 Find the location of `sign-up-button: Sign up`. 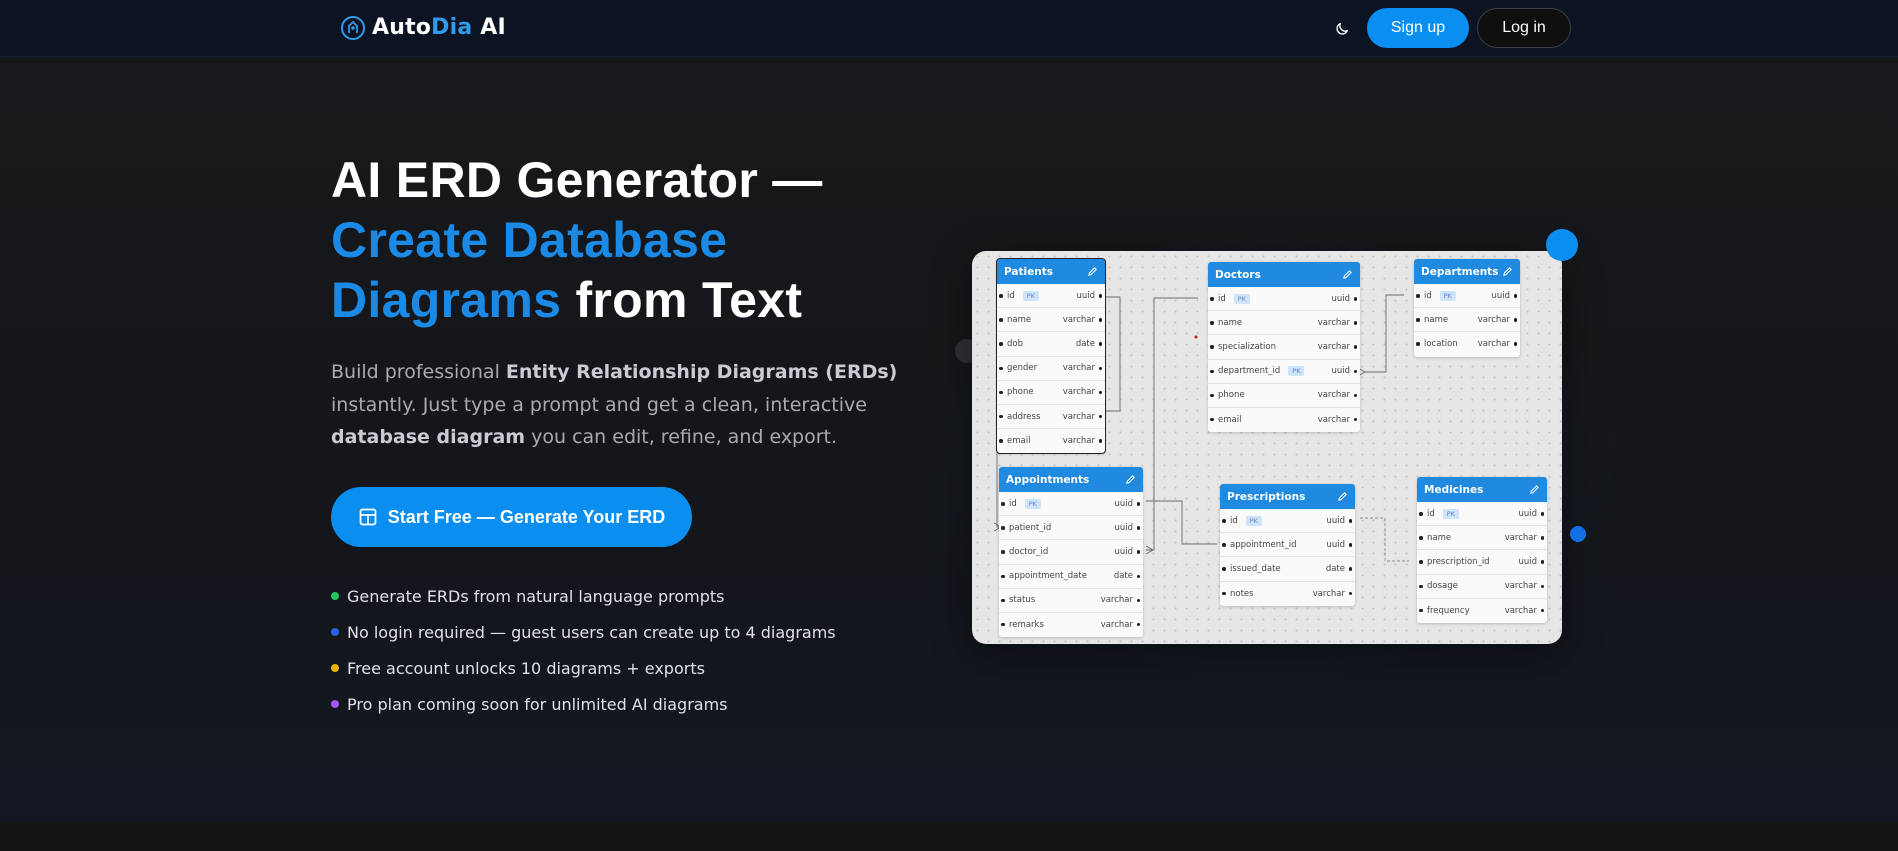

sign-up-button: Sign up is located at coordinates (1418, 28).